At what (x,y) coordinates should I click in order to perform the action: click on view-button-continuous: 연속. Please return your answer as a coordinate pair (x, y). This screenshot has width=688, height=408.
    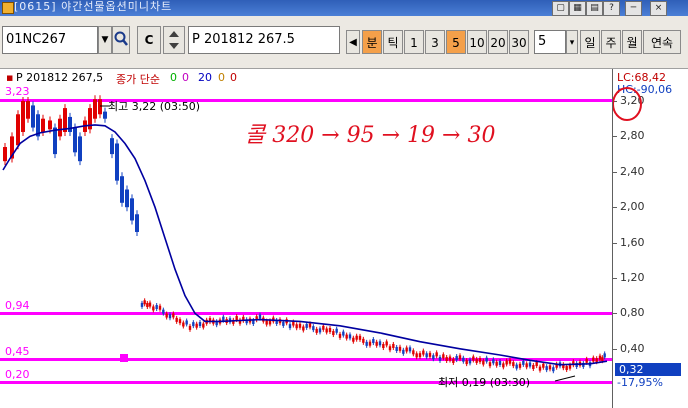
    Looking at the image, I should click on (662, 42).